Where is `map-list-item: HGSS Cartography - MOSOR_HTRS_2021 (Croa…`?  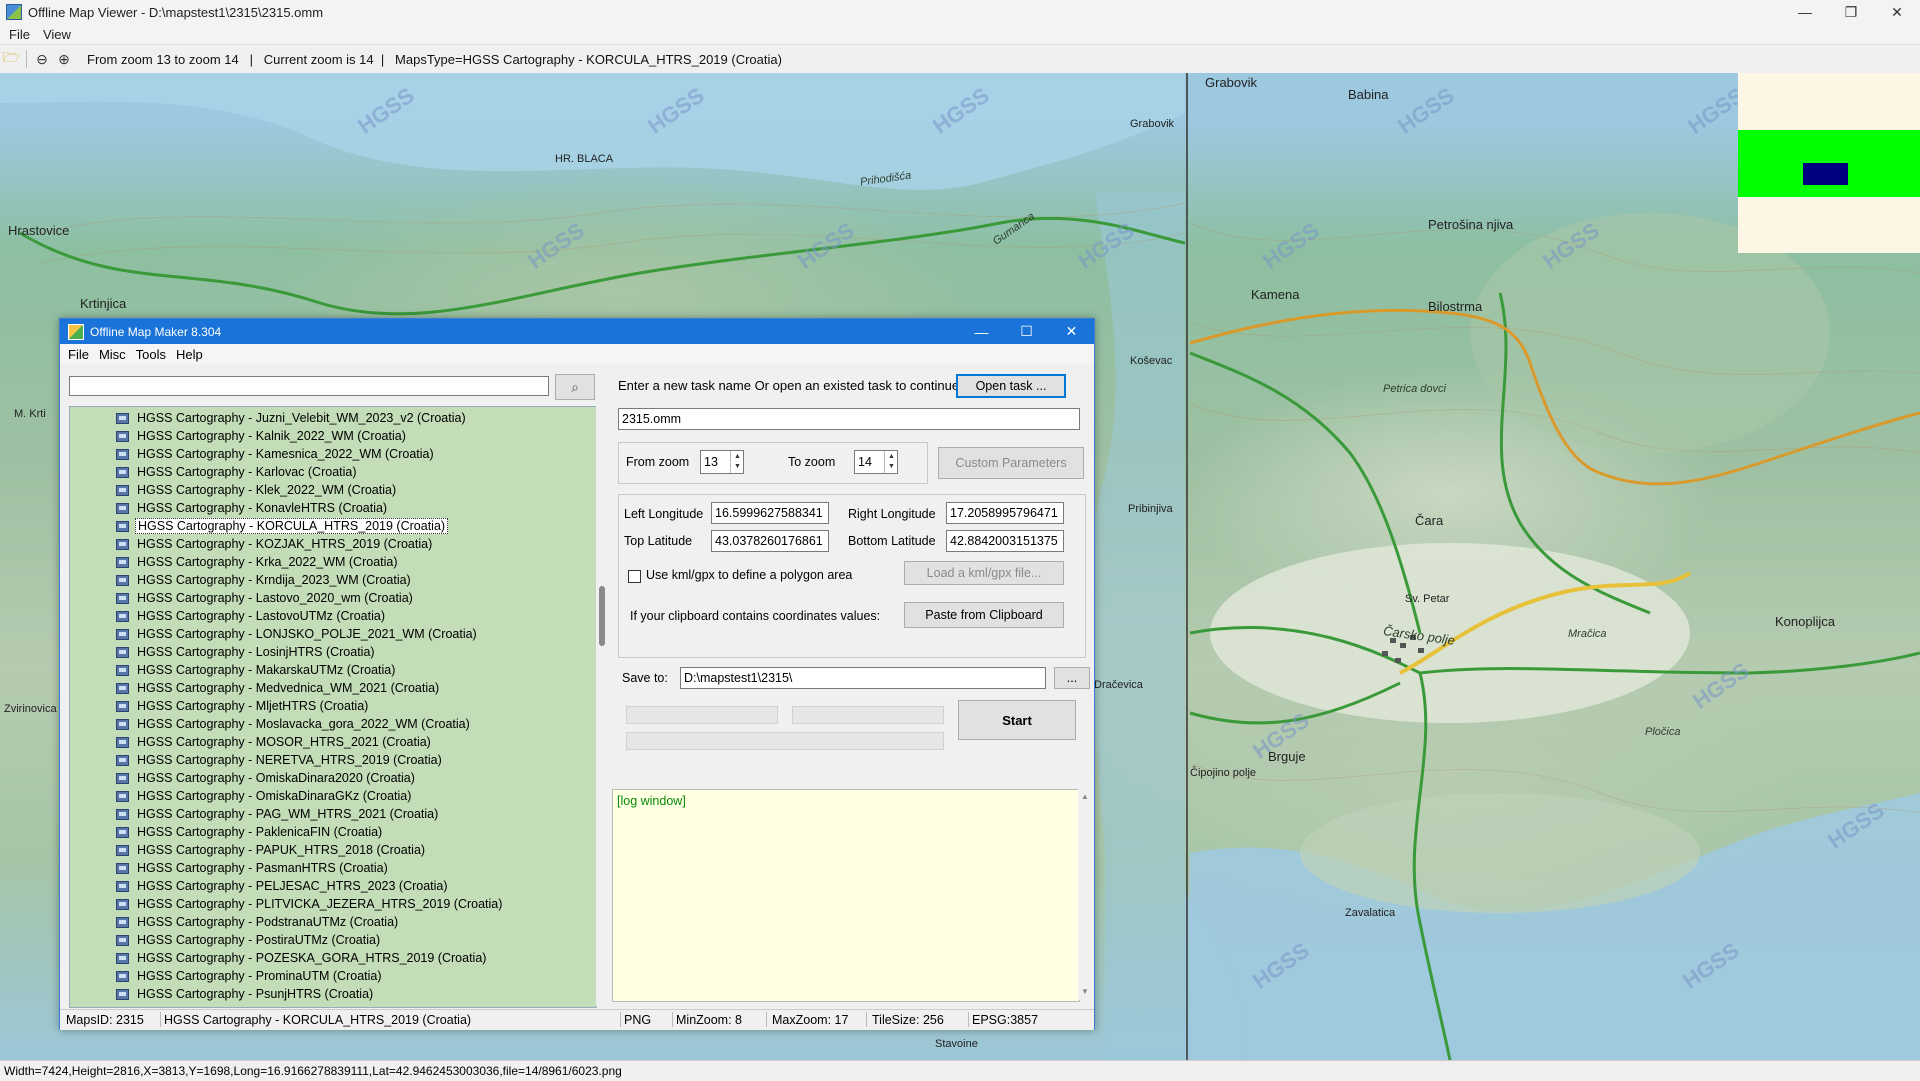
map-list-item: HGSS Cartography - MOSOR_HTRS_2021 (Croa… is located at coordinates (251, 742).